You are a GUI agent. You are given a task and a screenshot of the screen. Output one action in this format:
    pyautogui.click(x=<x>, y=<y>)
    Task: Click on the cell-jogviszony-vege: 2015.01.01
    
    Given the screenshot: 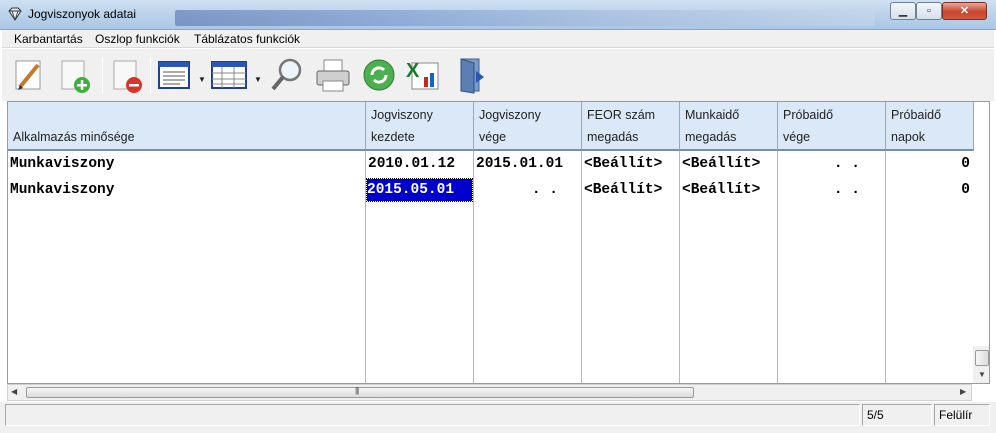 What is the action you would take?
    pyautogui.click(x=528, y=164)
    